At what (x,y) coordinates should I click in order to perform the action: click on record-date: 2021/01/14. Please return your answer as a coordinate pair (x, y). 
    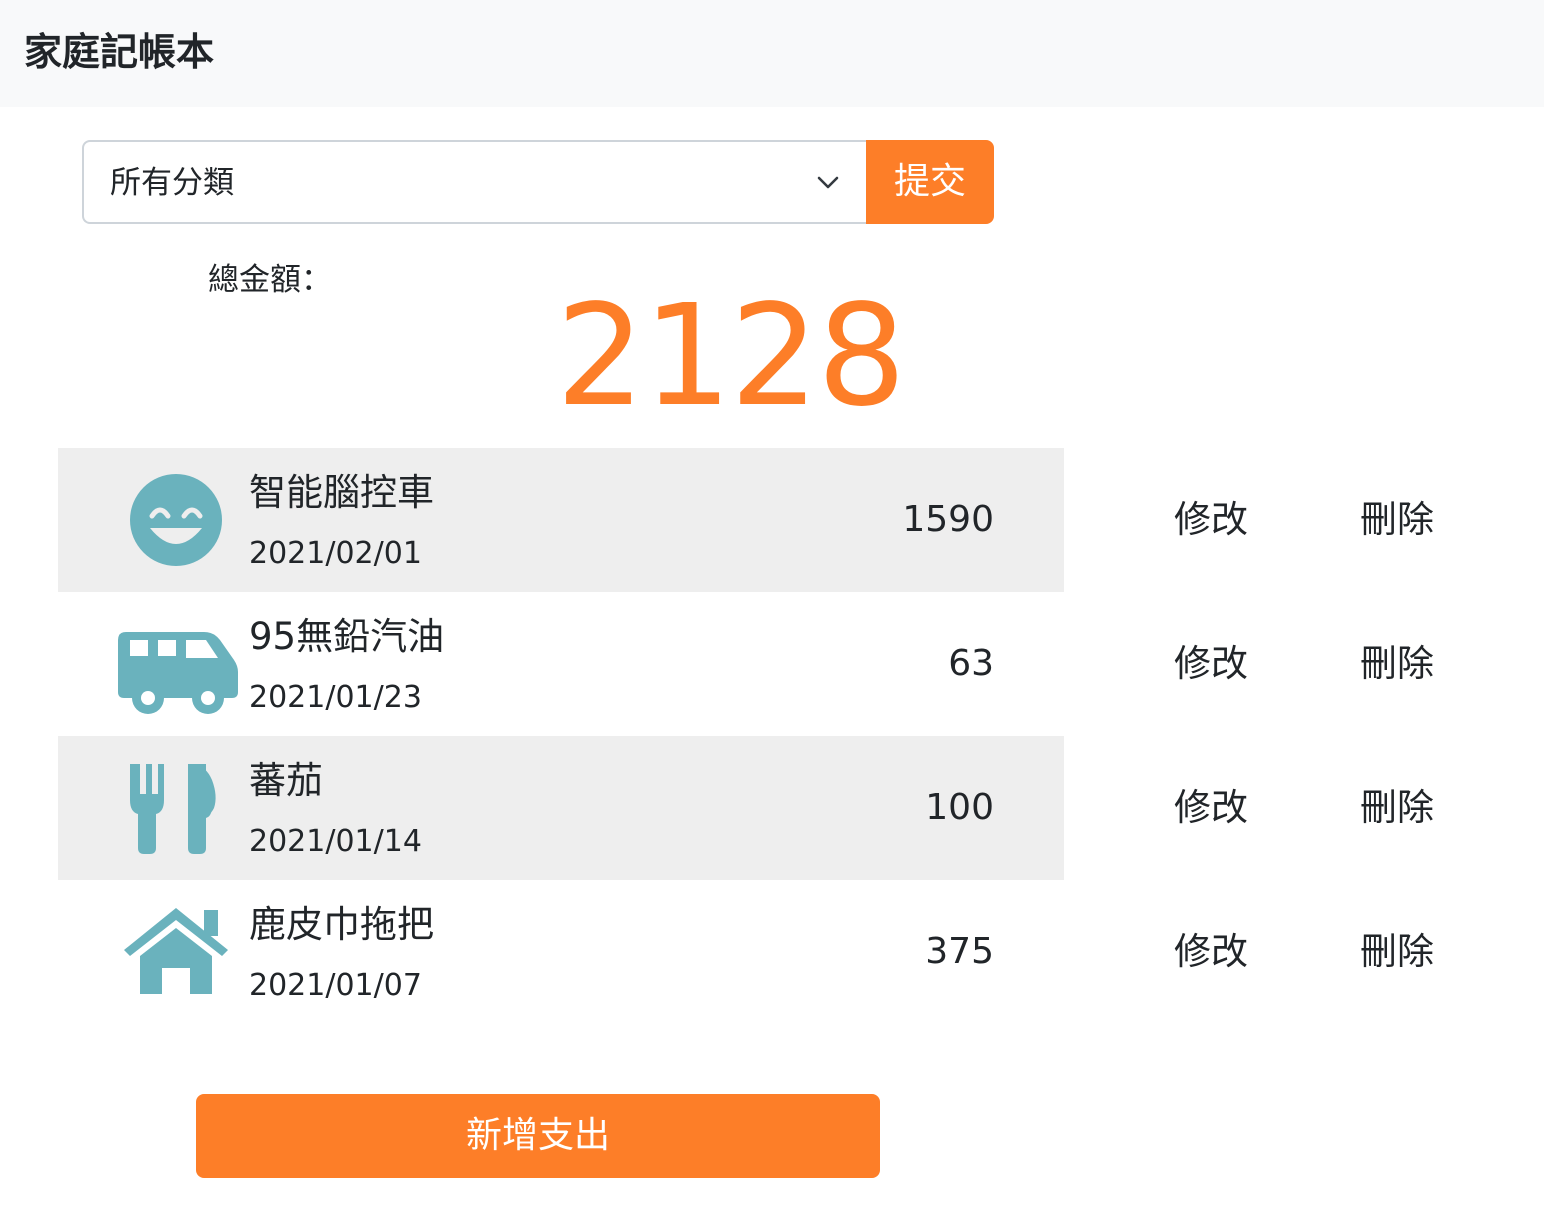
    Looking at the image, I should click on (335, 841).